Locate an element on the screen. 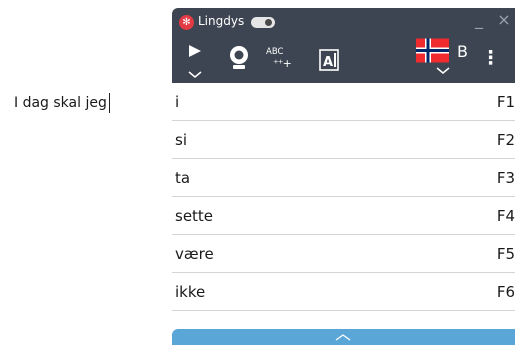 This screenshot has width=515, height=345. prediction-shortcut: F2 is located at coordinates (505, 140).